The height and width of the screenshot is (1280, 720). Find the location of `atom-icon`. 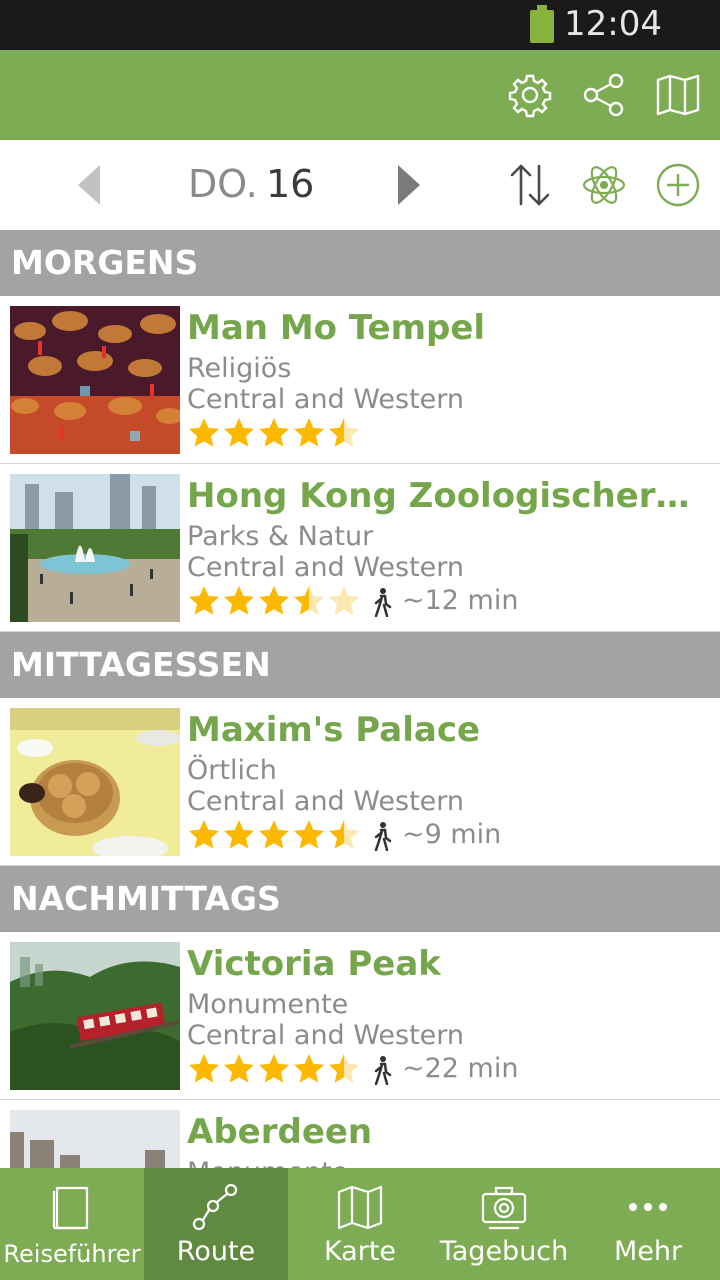

atom-icon is located at coordinates (604, 185).